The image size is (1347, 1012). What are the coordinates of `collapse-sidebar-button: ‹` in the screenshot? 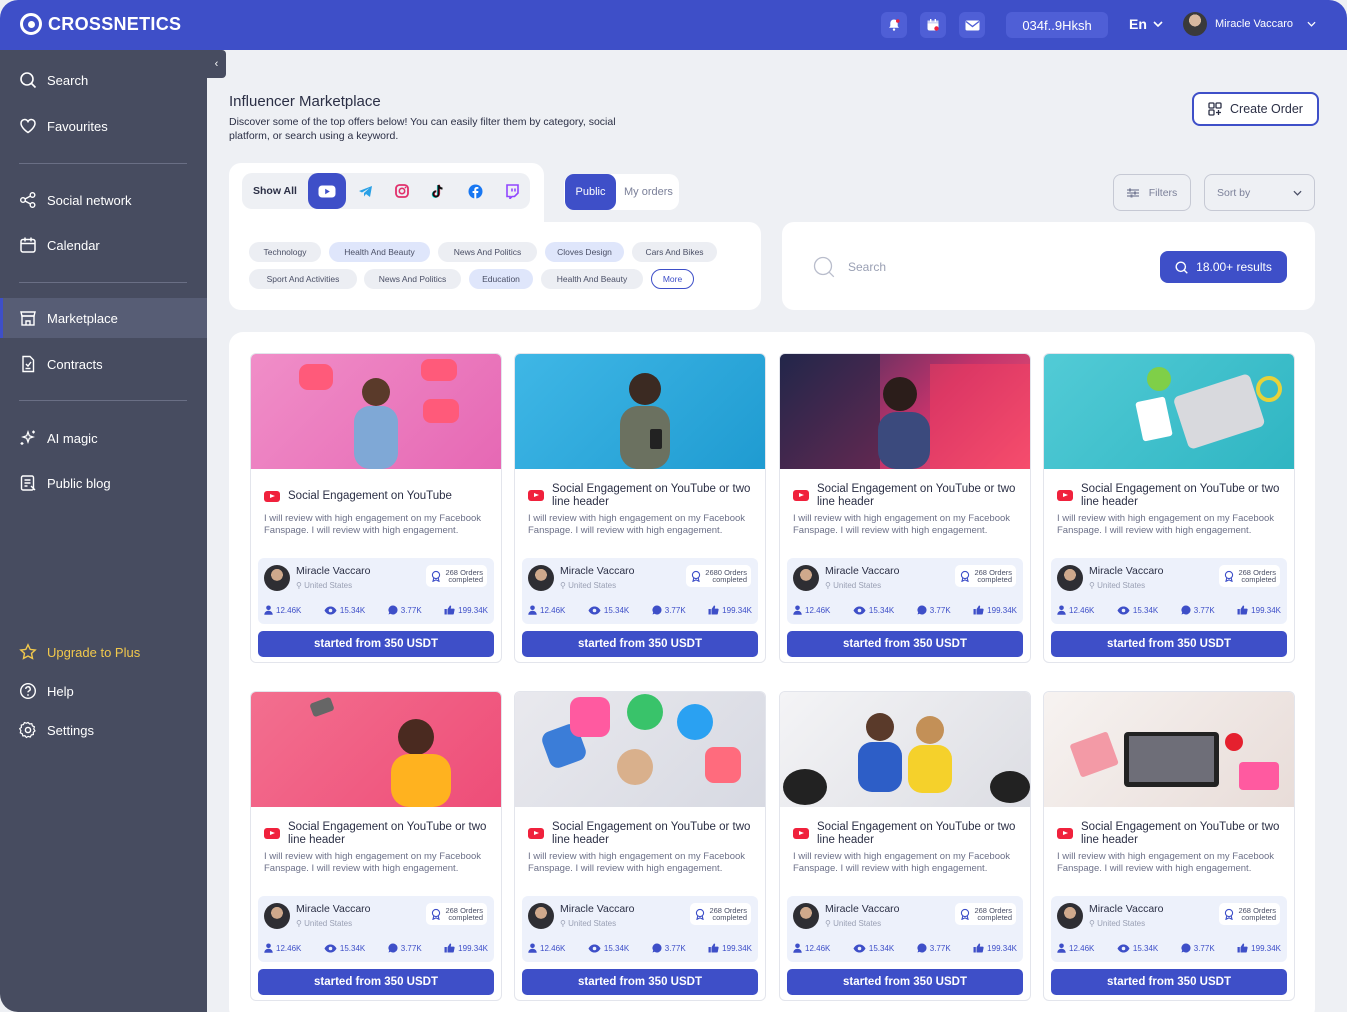 It's located at (216, 64).